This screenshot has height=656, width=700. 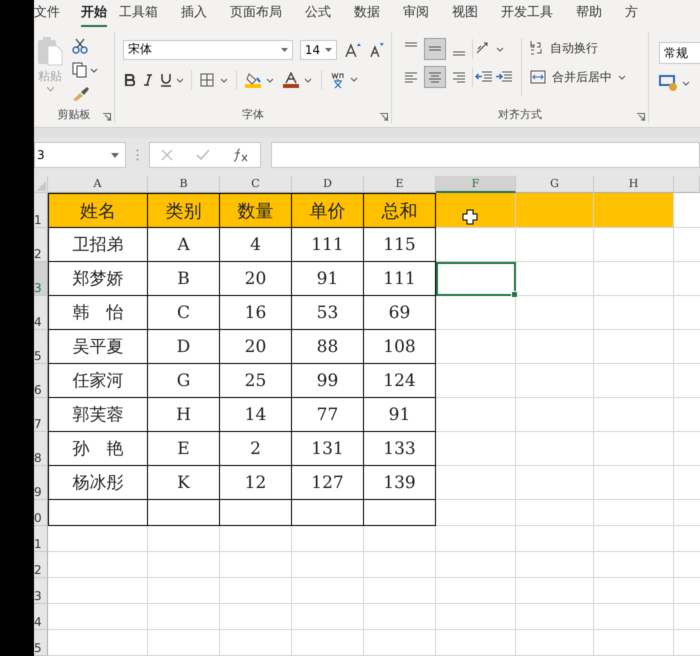 I want to click on name-box: 3, so click(x=80, y=155).